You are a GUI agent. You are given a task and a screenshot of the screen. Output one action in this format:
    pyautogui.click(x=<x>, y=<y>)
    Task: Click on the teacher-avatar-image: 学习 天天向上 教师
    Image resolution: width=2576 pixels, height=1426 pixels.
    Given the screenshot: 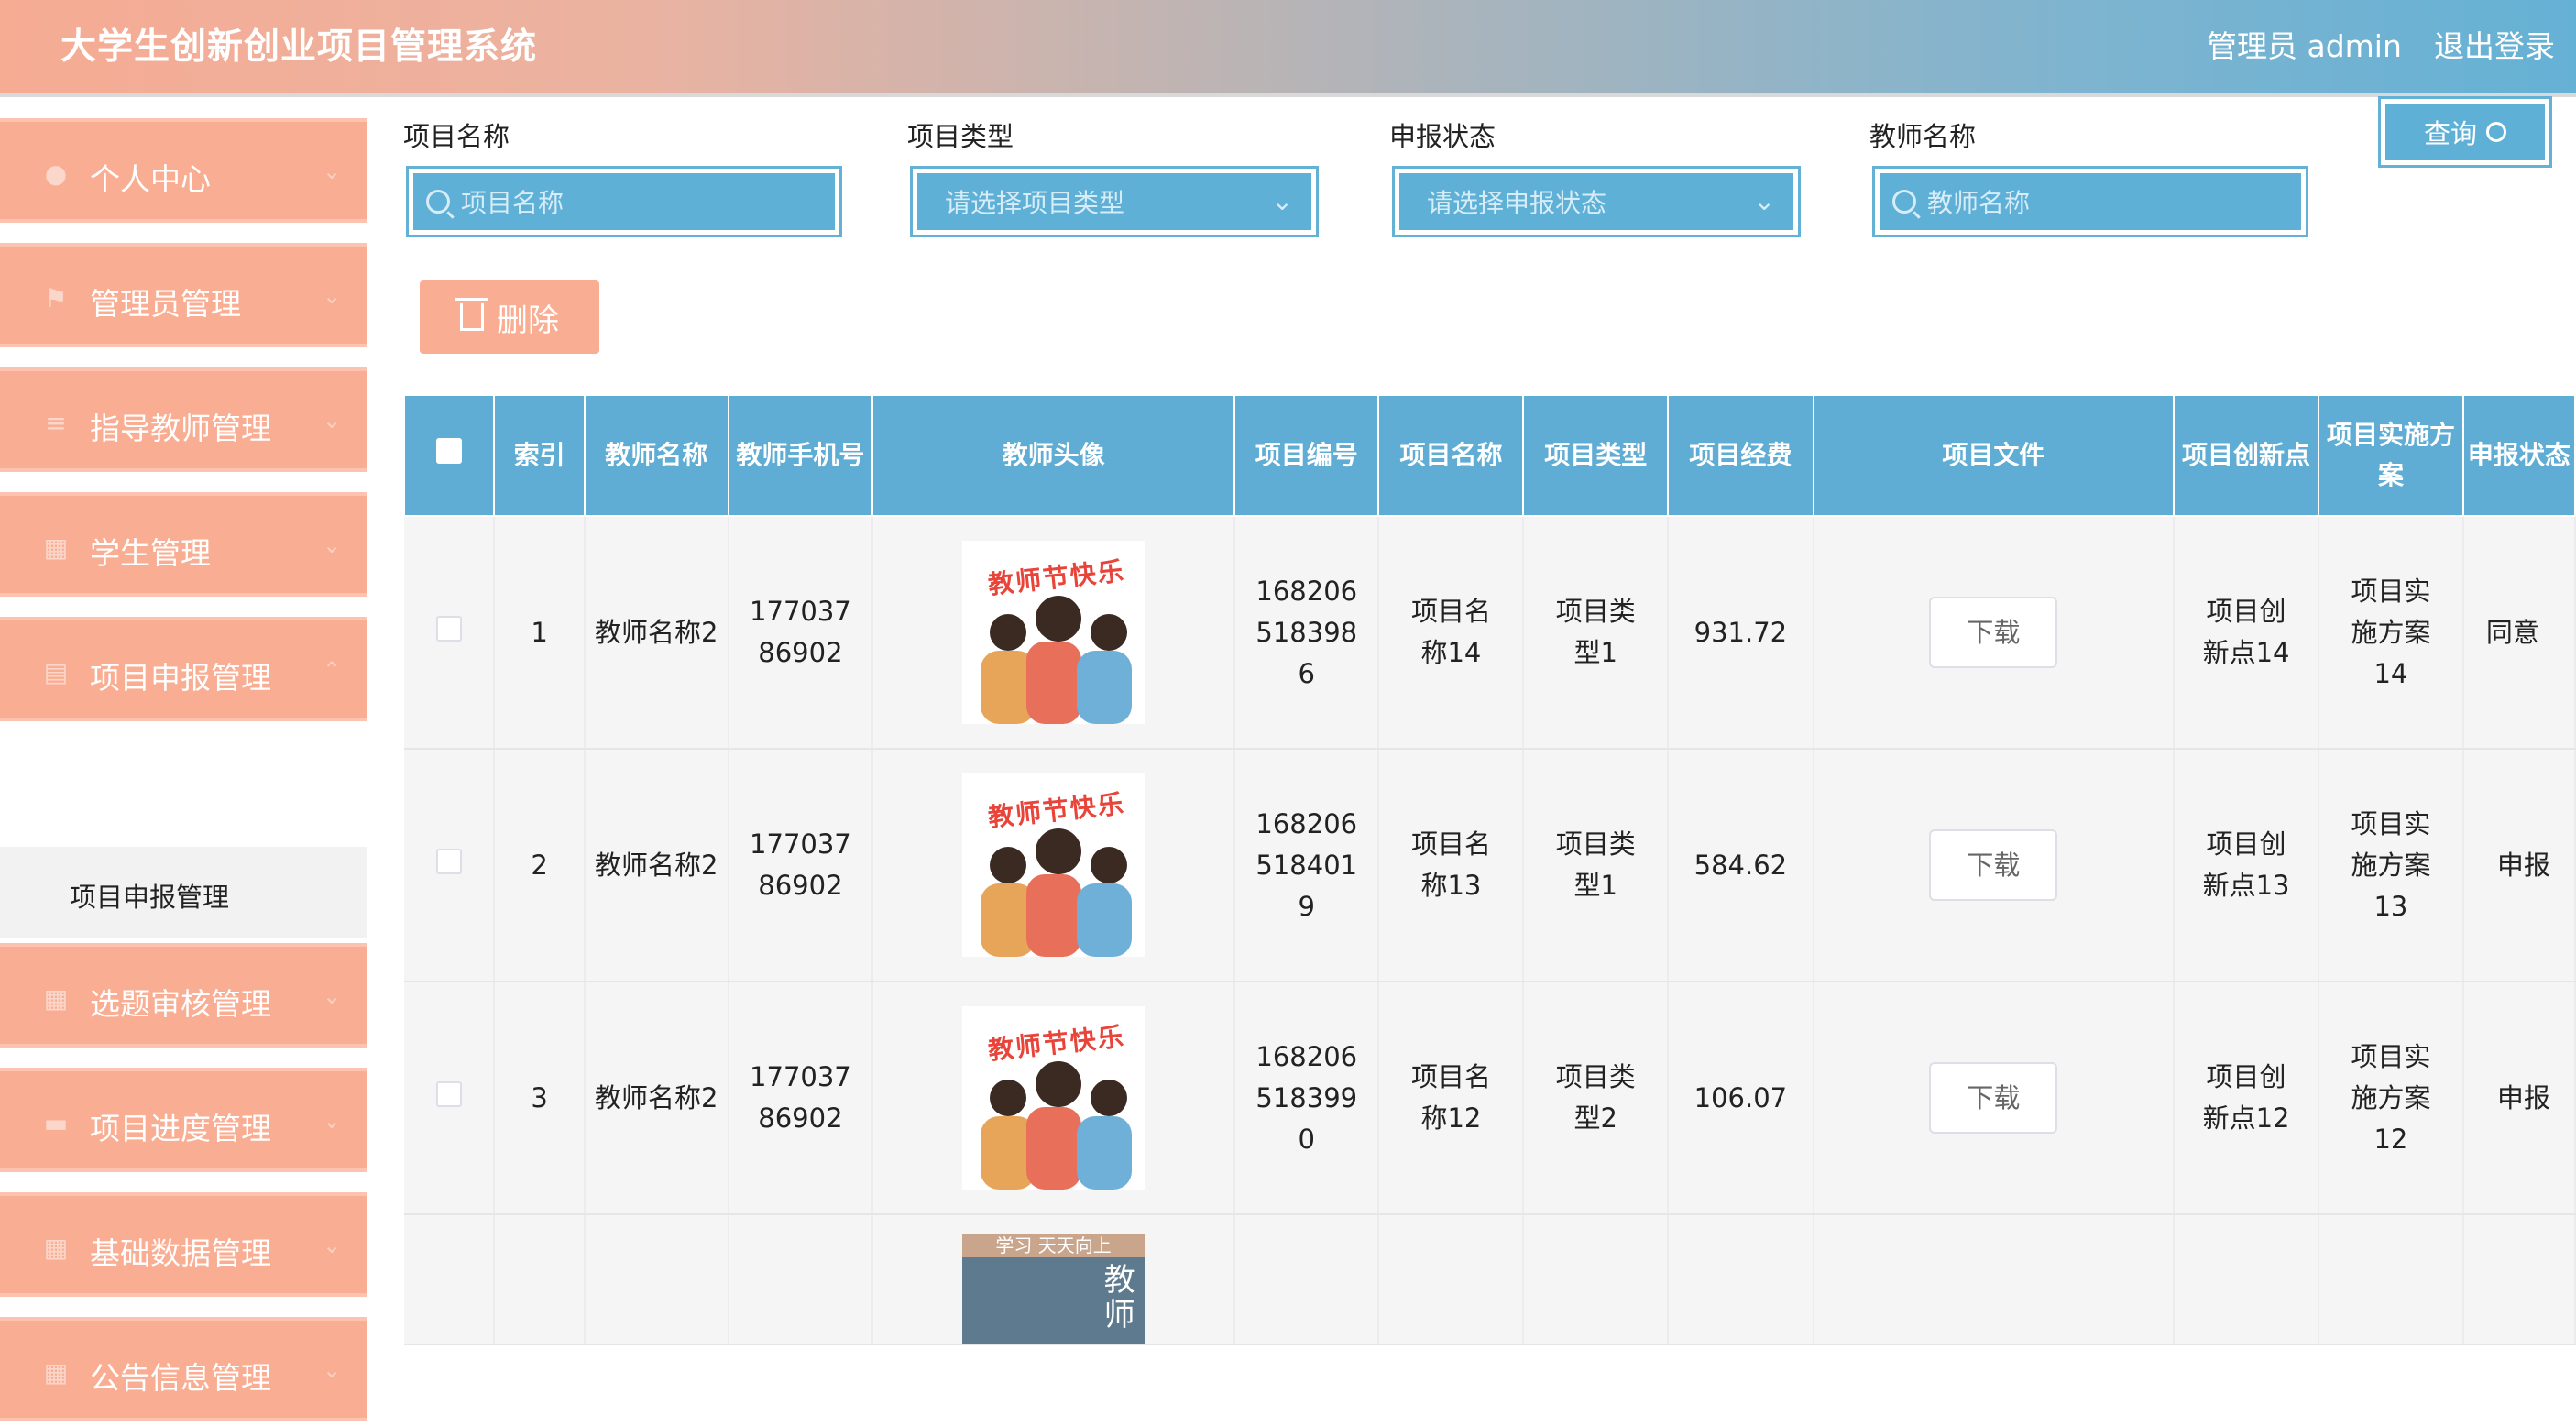 What is the action you would take?
    pyautogui.click(x=1053, y=1288)
    